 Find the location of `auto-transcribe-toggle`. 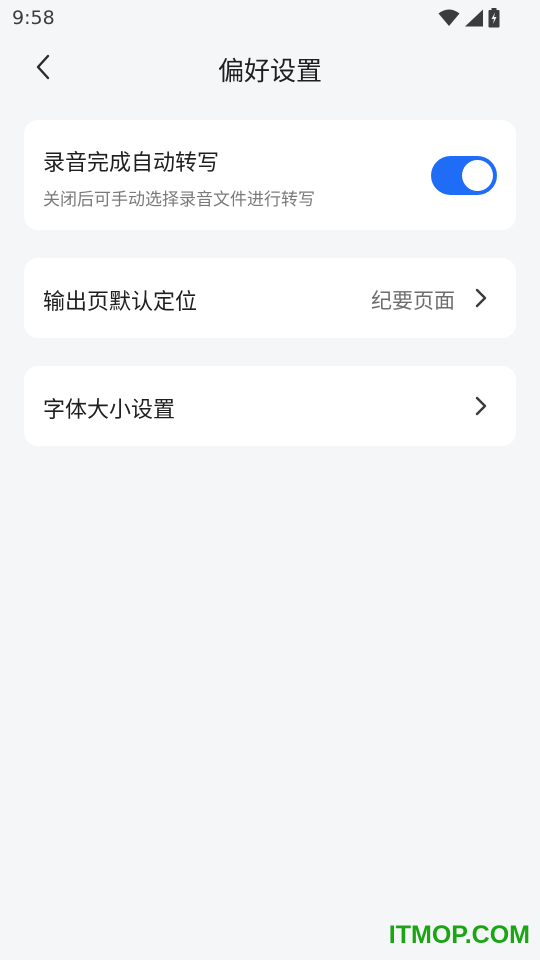

auto-transcribe-toggle is located at coordinates (464, 175).